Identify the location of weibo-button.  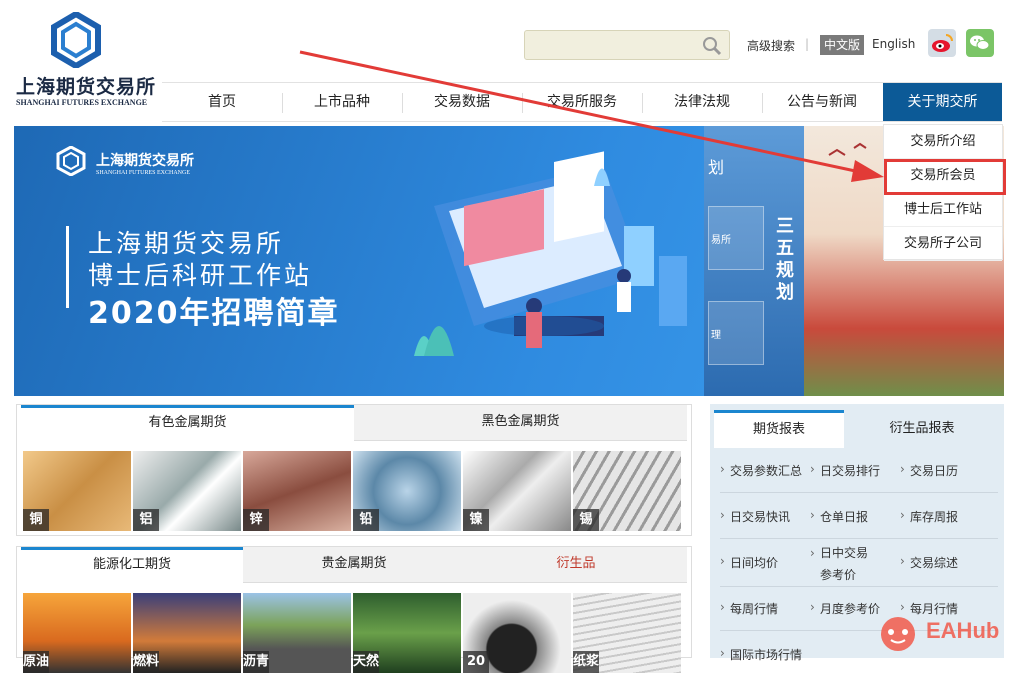
(942, 43).